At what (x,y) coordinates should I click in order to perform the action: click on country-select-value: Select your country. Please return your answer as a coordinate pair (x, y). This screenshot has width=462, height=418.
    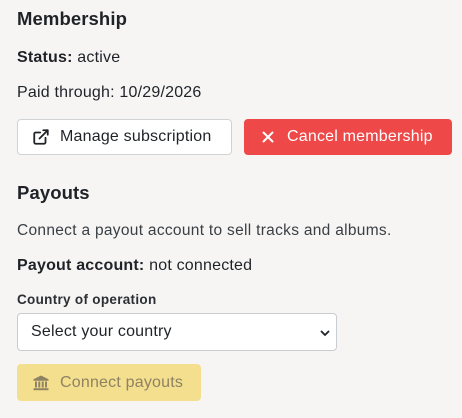
    Looking at the image, I should click on (101, 331).